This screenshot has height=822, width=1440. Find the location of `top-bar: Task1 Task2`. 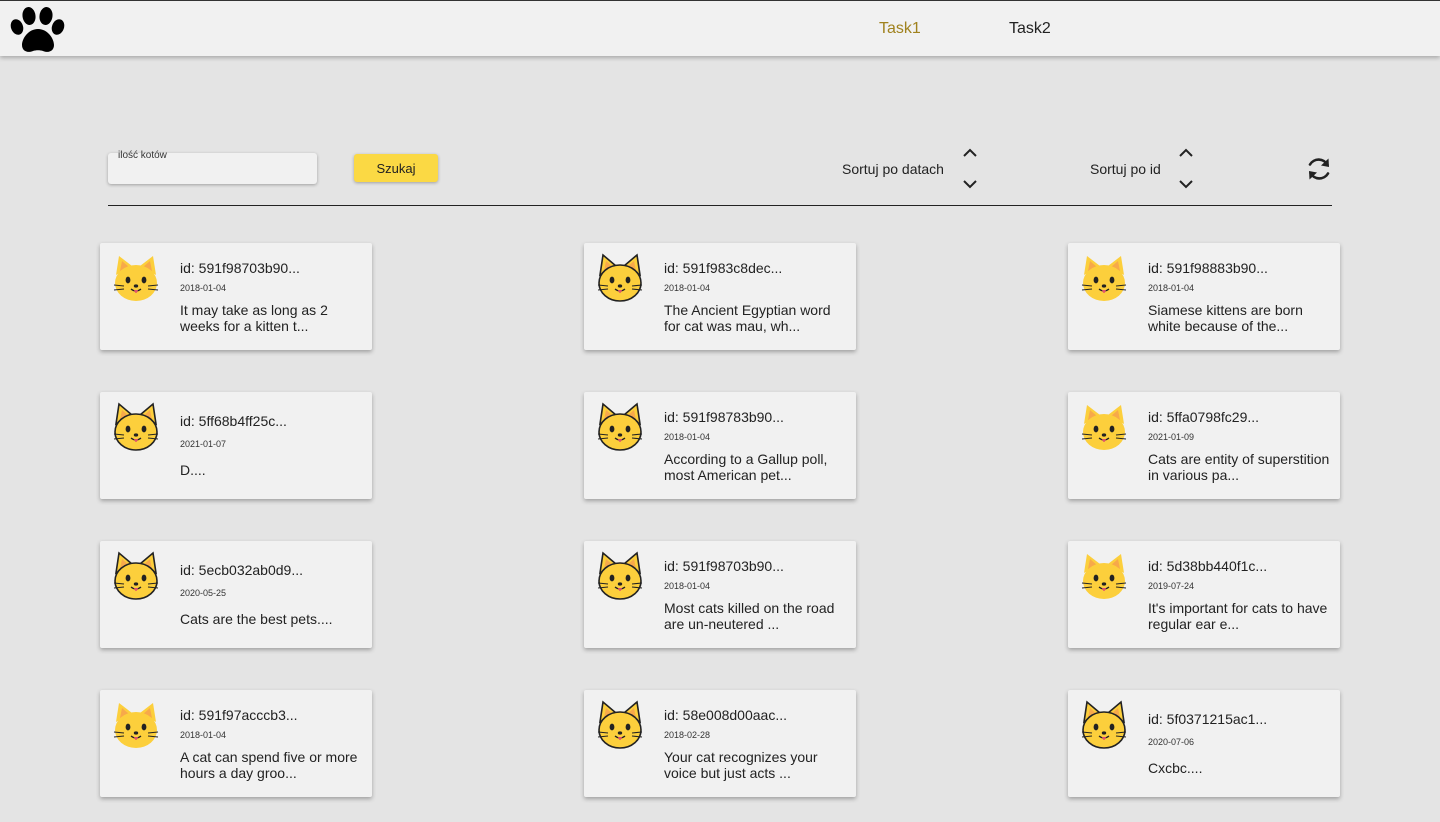

top-bar: Task1 Task2 is located at coordinates (720, 28).